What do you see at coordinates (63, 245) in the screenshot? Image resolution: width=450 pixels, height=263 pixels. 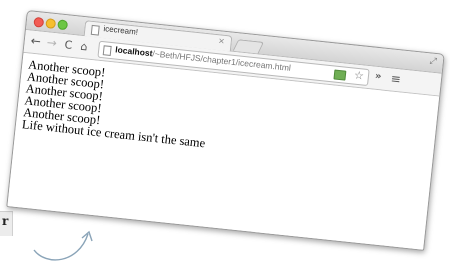 I see `curved-arrow-icon` at bounding box center [63, 245].